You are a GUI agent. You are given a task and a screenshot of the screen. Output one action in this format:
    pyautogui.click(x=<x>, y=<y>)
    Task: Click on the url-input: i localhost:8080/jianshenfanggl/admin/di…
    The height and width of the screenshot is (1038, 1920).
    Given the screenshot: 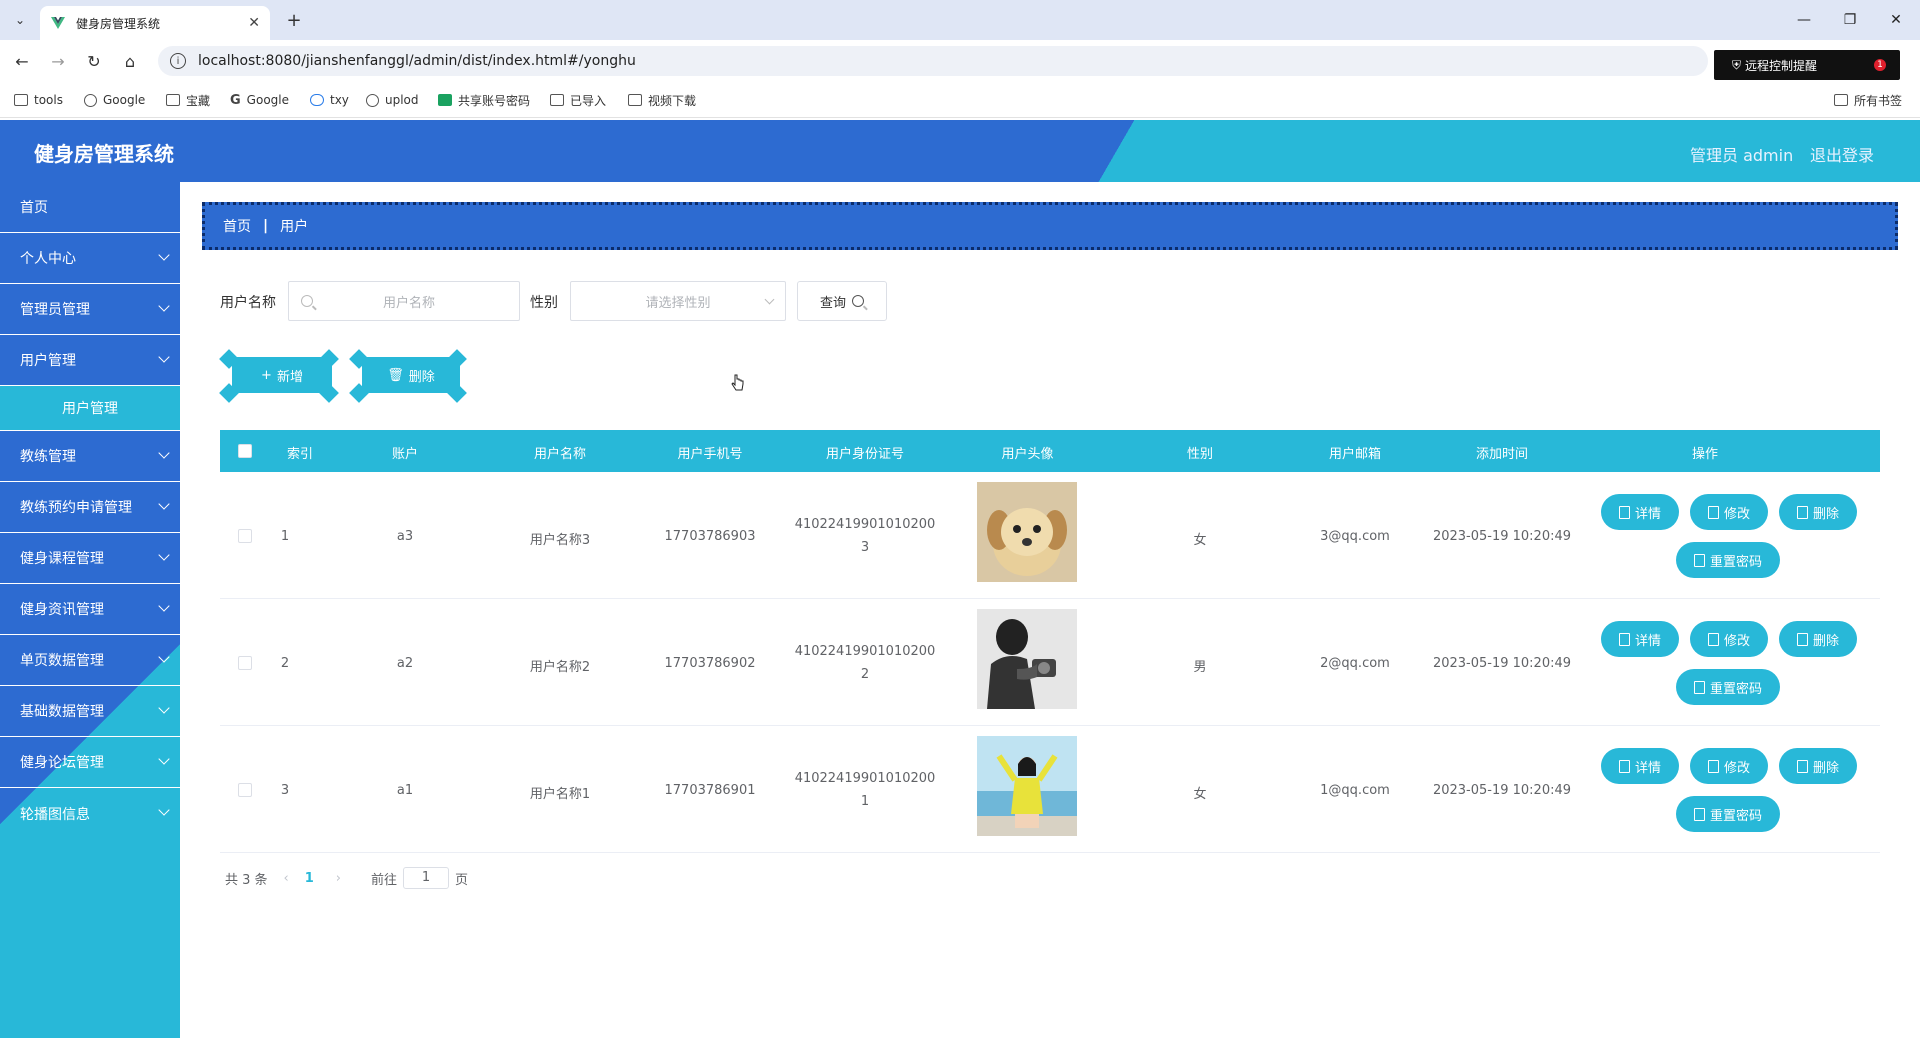 What is the action you would take?
    pyautogui.click(x=933, y=61)
    